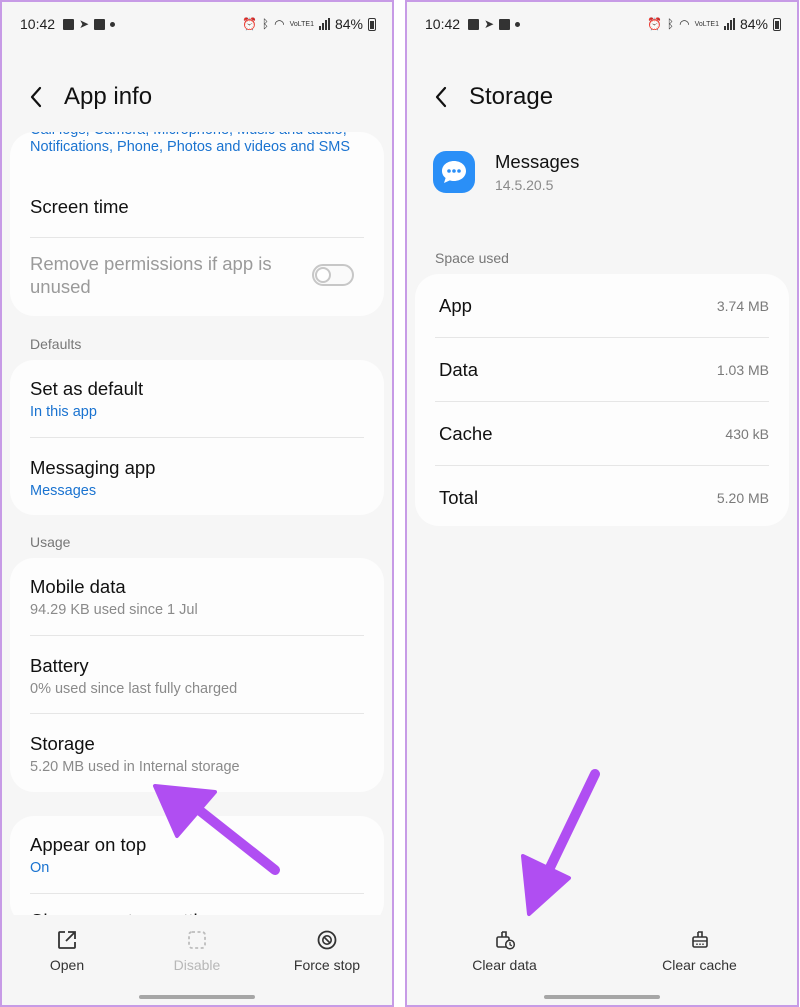 This screenshot has height=1007, width=800. What do you see at coordinates (197, 597) in the screenshot?
I see `mobile-data-item: Mobile data 94.29 KB used since 1 Jul` at bounding box center [197, 597].